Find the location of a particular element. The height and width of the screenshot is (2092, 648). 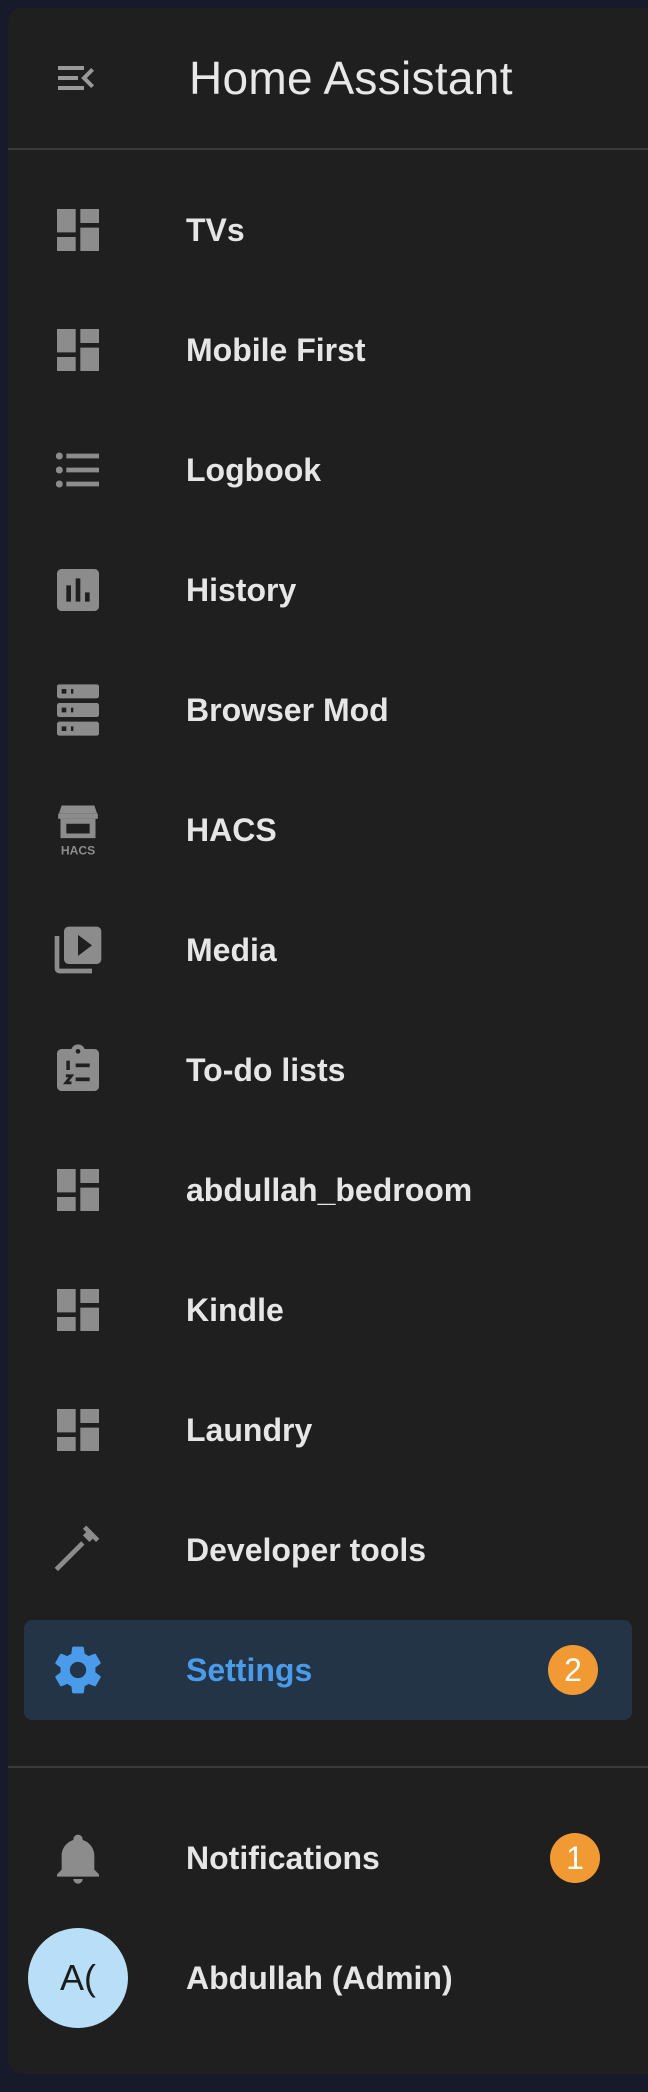

bell-icon is located at coordinates (78, 1858).